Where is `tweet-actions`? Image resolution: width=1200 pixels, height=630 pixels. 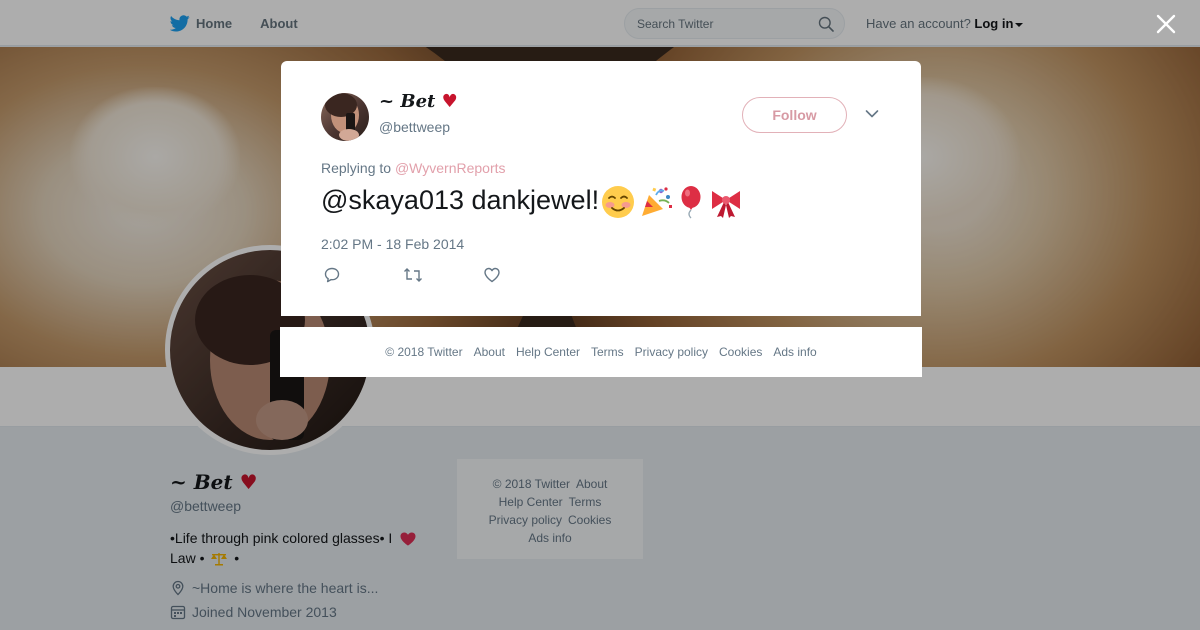 tweet-actions is located at coordinates (443, 276).